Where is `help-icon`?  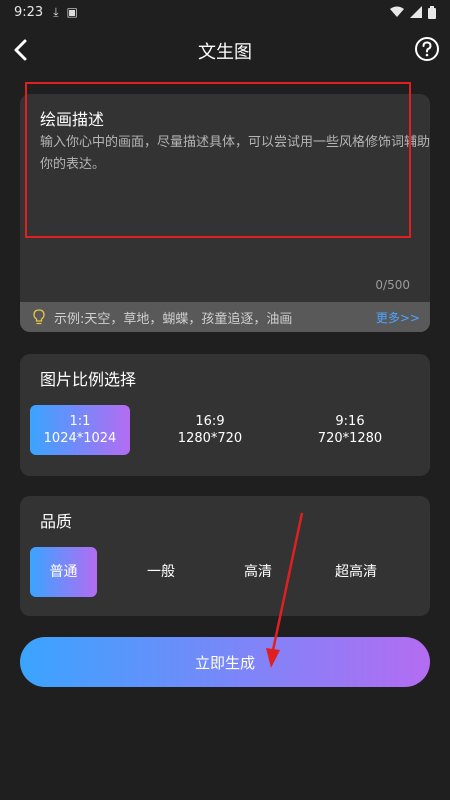
help-icon is located at coordinates (427, 49).